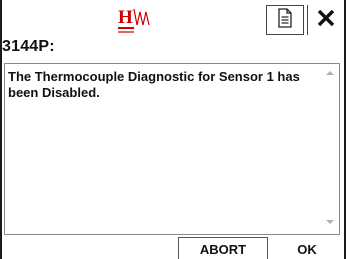 This screenshot has height=259, width=346. What do you see at coordinates (330, 149) in the screenshot?
I see `vertical-scrollbar` at bounding box center [330, 149].